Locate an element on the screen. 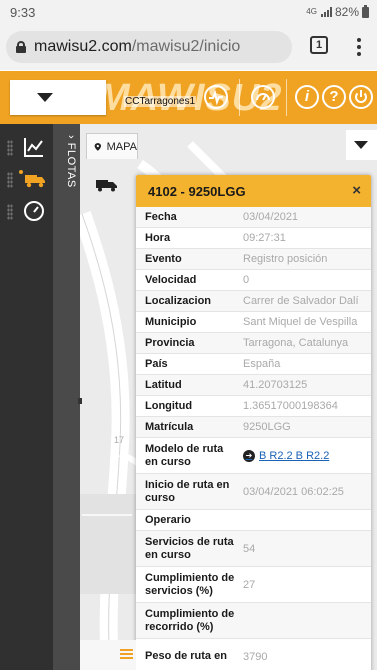  sidebar-item-fleet is located at coordinates (26, 181).